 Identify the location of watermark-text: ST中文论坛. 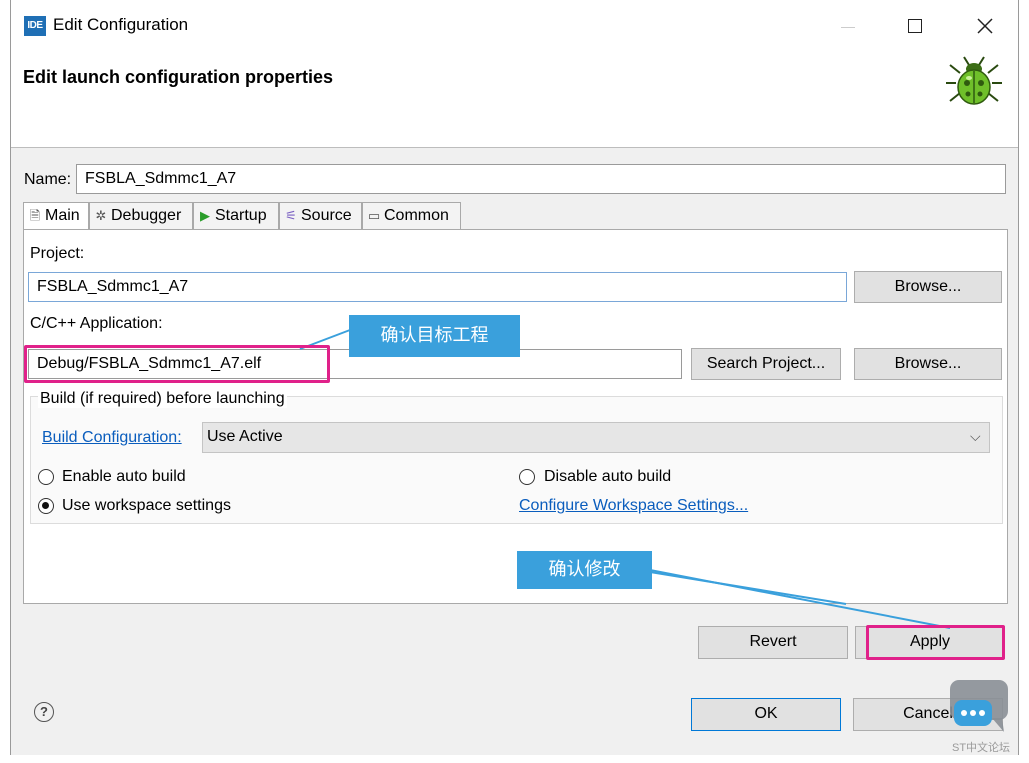
(981, 748).